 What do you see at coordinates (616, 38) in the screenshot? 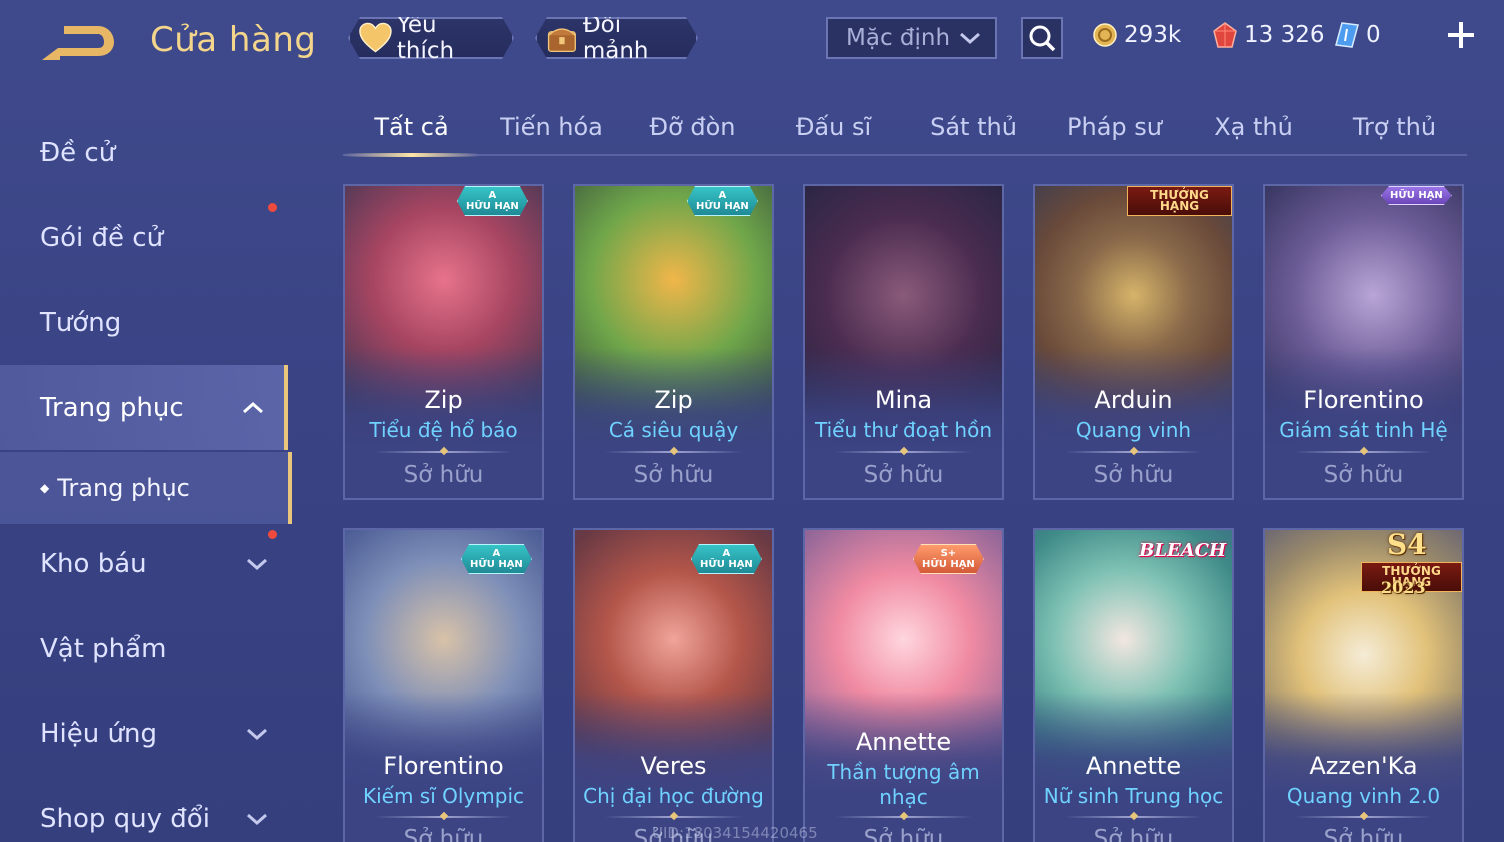
I see `shard-exchange-button: Đổi mảnh` at bounding box center [616, 38].